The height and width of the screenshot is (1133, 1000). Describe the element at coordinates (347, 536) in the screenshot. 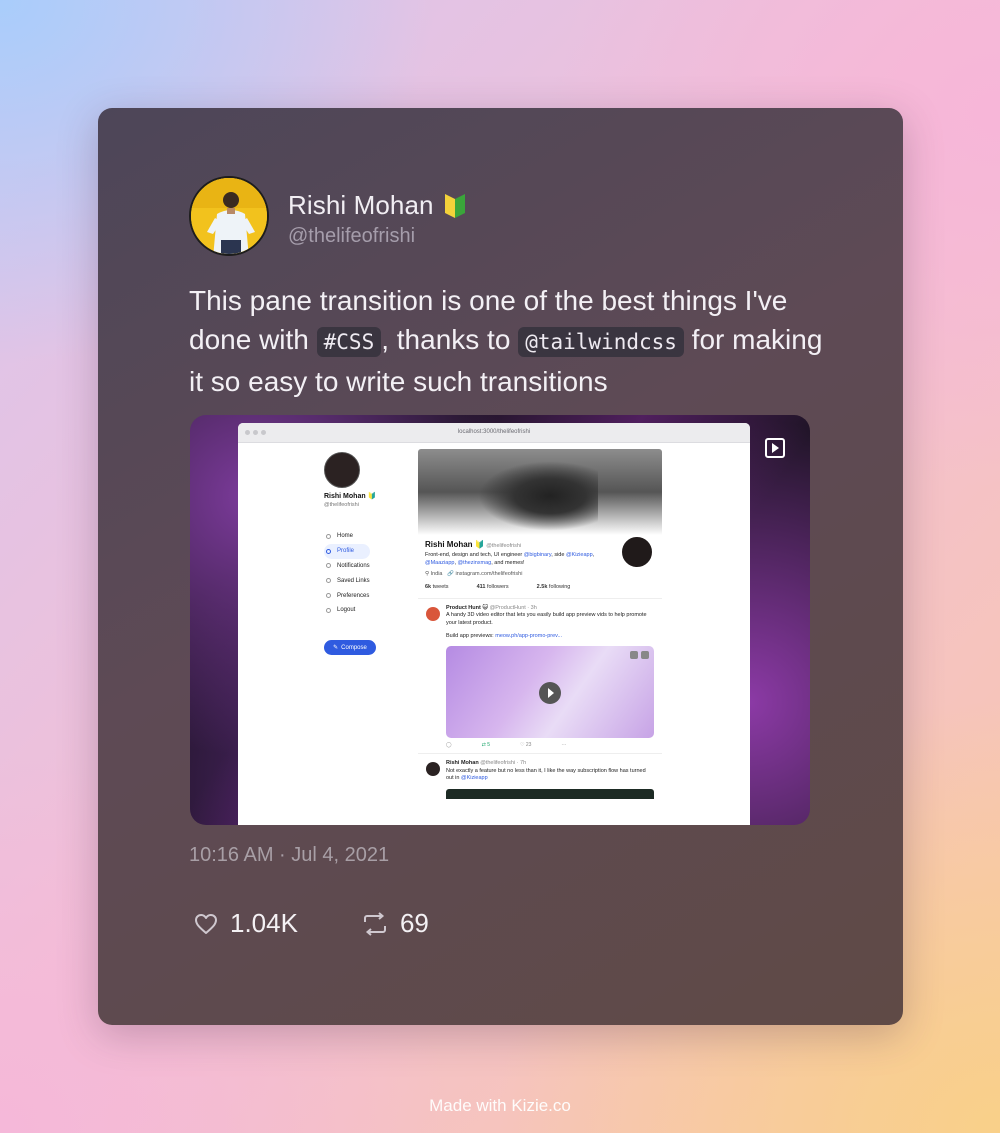

I see `embedded-nav-home: Home` at that location.